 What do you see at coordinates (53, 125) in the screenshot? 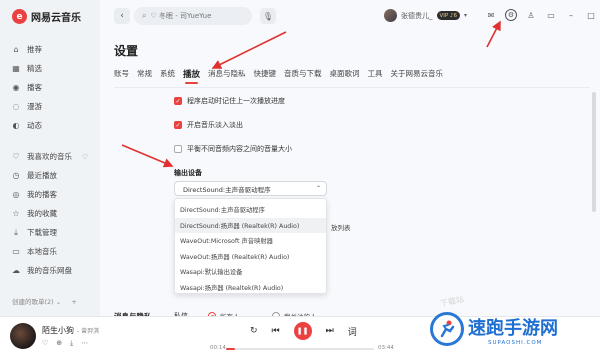
I see `sidebar-item-feed: ◐ 动态` at bounding box center [53, 125].